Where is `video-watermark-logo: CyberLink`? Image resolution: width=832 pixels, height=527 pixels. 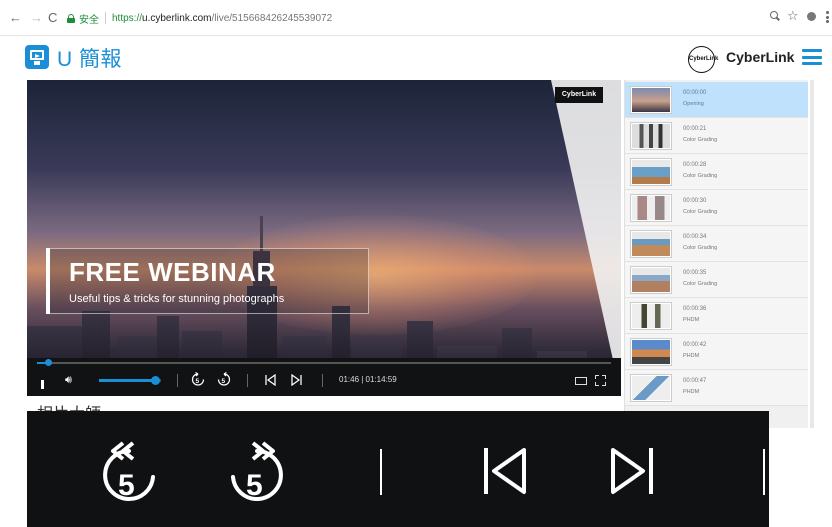
video-watermark-logo: CyberLink is located at coordinates (579, 95).